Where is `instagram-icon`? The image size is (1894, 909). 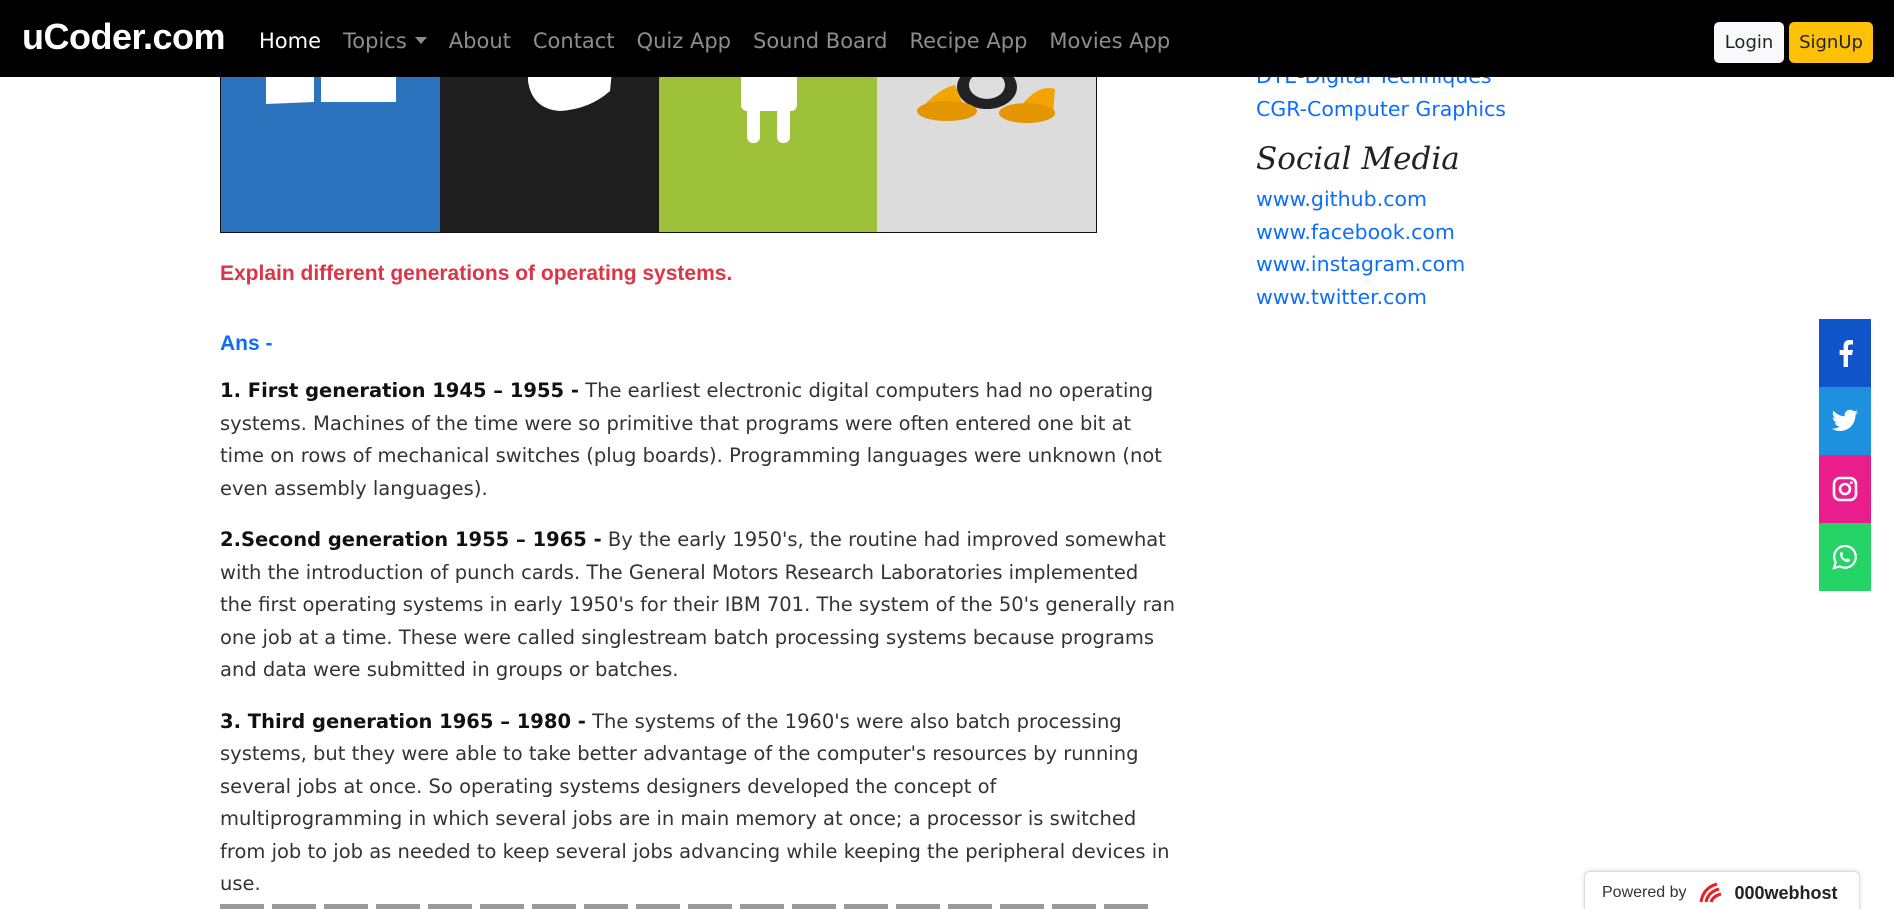
instagram-icon is located at coordinates (1845, 489).